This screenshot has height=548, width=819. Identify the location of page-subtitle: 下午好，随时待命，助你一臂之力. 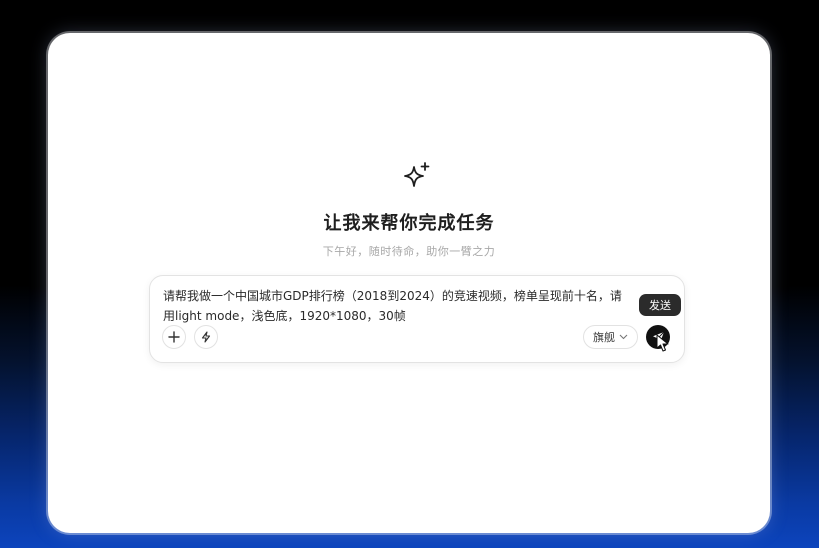
(409, 251).